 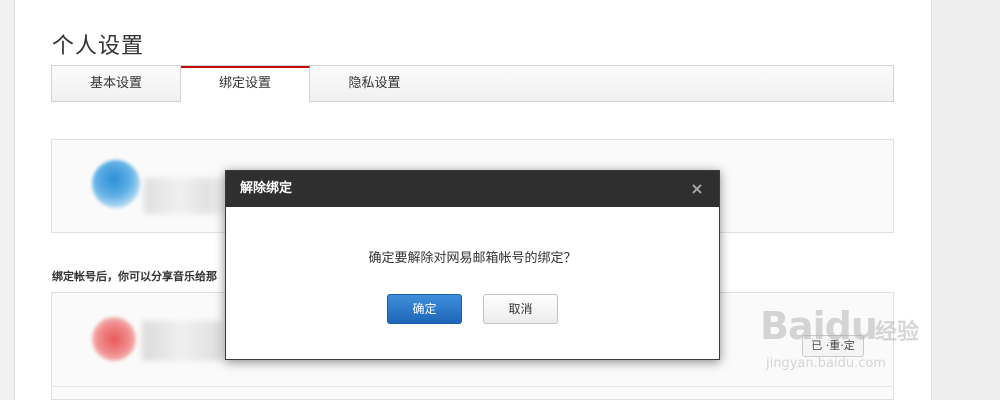 What do you see at coordinates (472, 258) in the screenshot?
I see `dialog-message: 确定要解除对网易邮箱帐号的绑定？` at bounding box center [472, 258].